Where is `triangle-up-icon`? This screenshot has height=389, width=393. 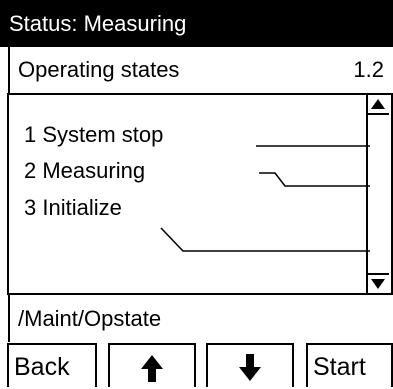 triangle-up-icon is located at coordinates (378, 104).